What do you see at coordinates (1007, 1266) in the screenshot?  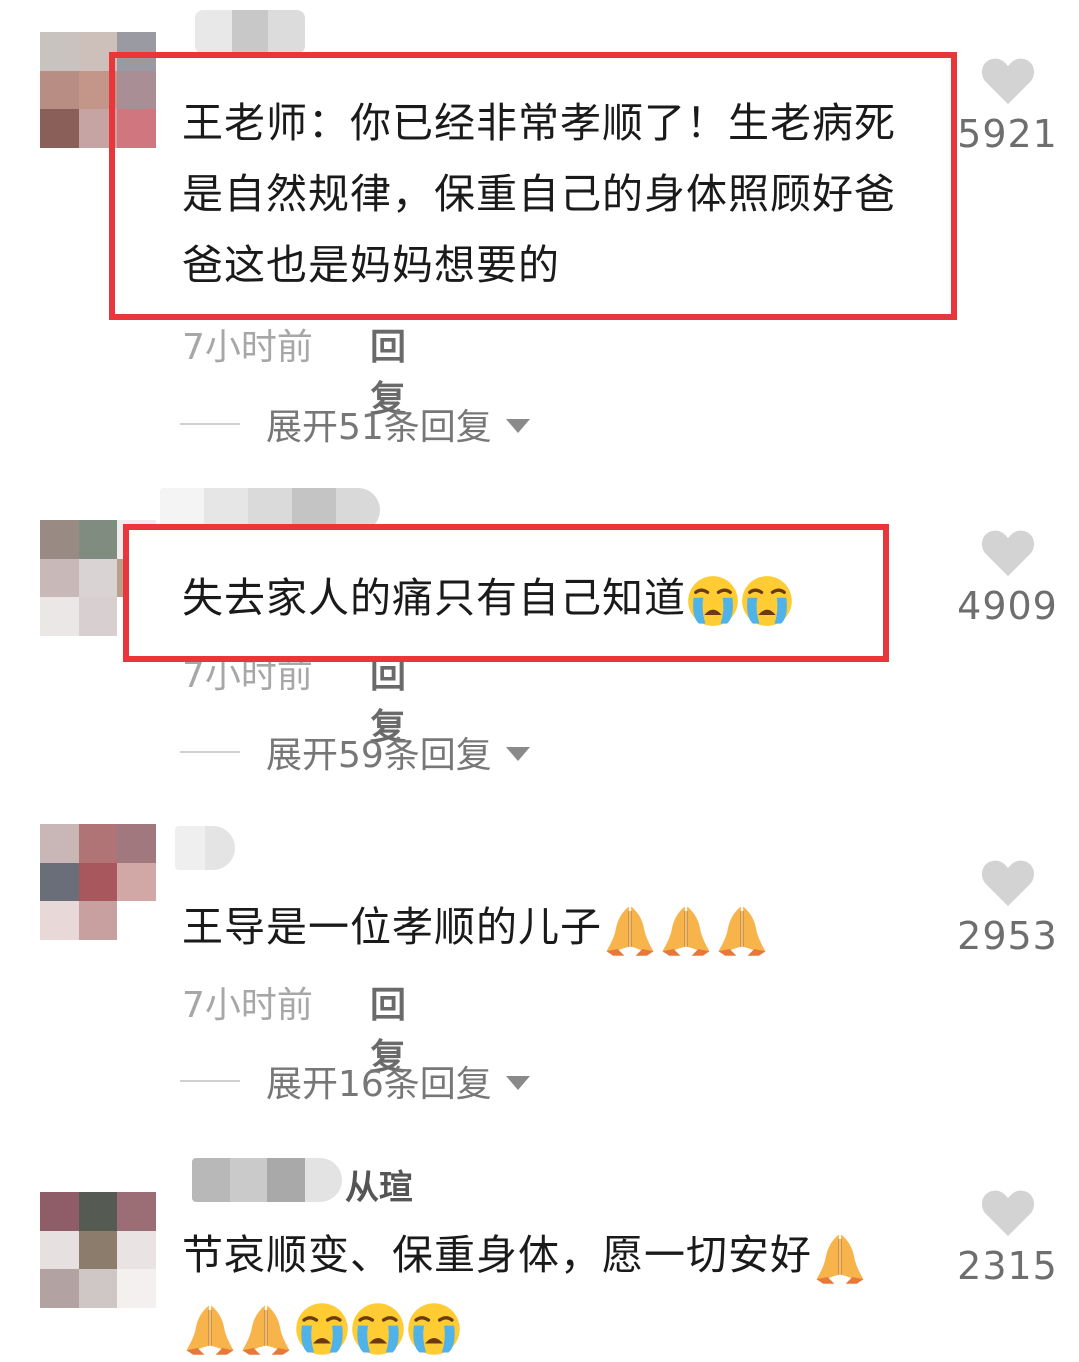 I see `like-count: 2315` at bounding box center [1007, 1266].